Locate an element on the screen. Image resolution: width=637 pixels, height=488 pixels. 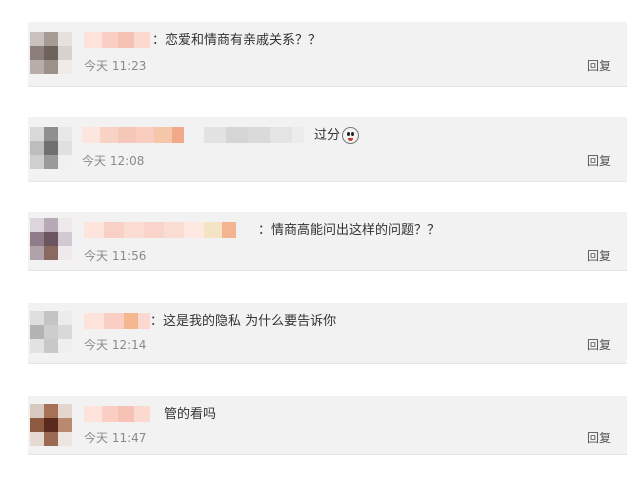
comment-text: 过分 is located at coordinates (337, 136).